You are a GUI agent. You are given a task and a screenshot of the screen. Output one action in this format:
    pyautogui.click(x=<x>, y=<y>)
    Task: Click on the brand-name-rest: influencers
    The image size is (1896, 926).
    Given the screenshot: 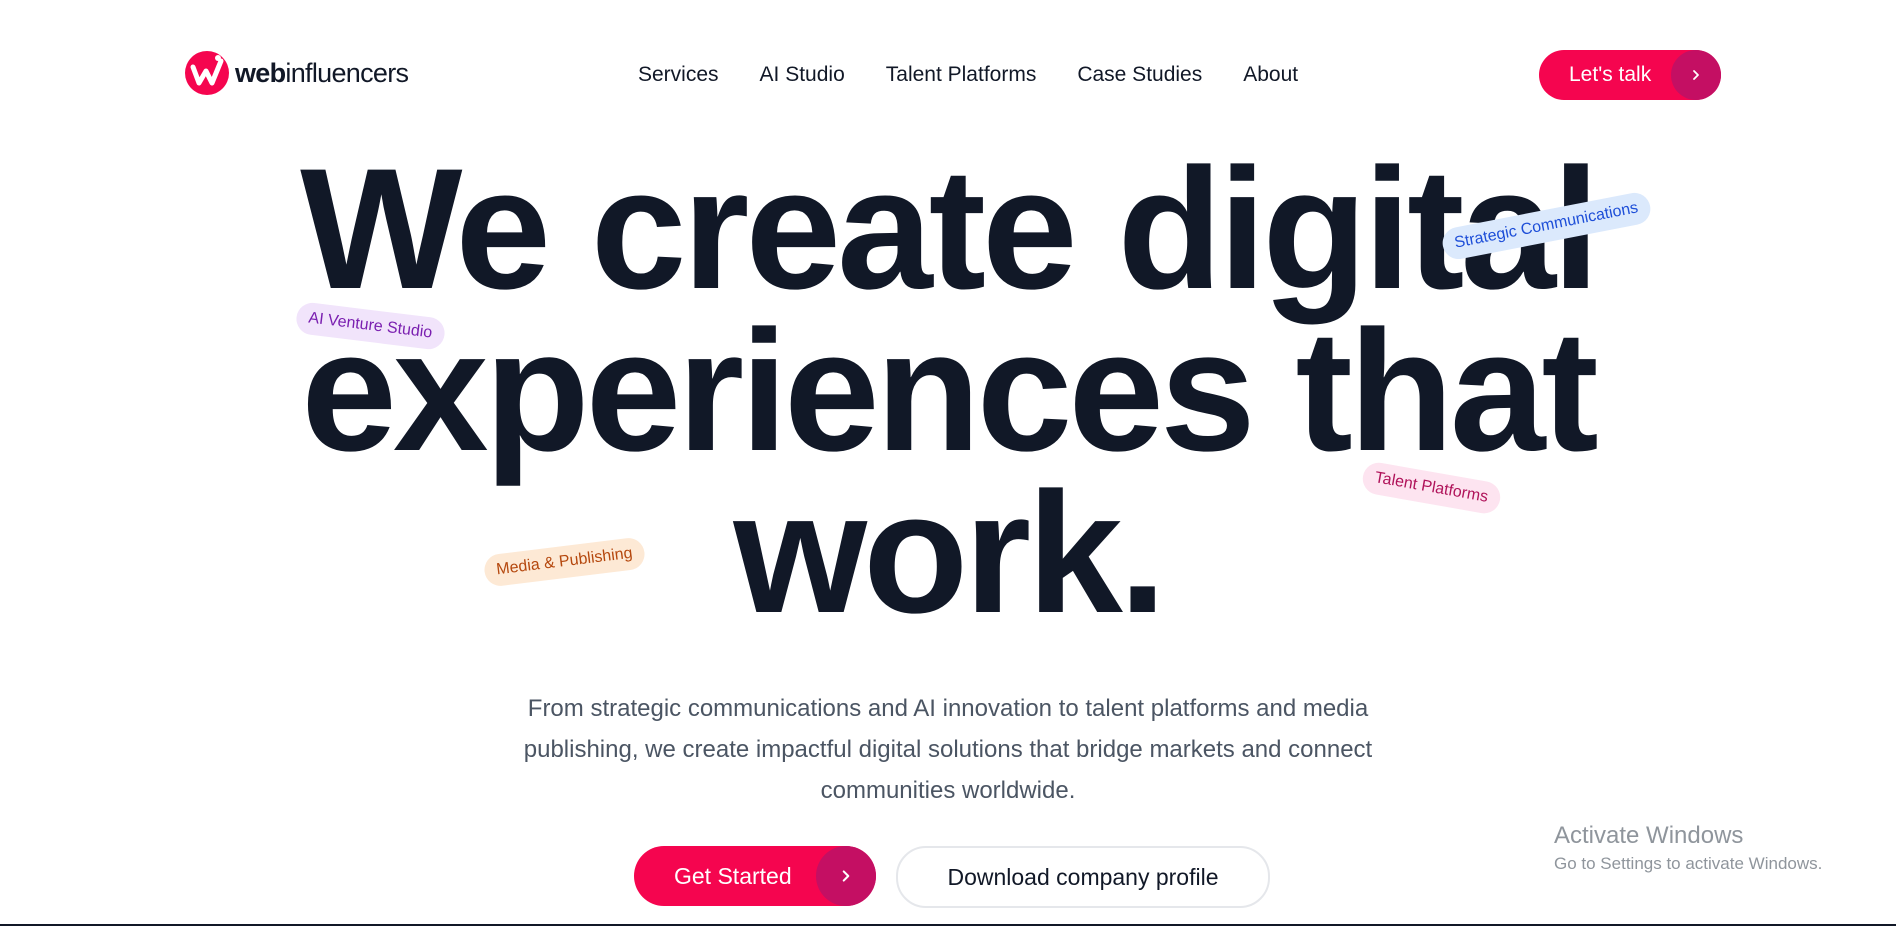 What is the action you would take?
    pyautogui.click(x=347, y=72)
    